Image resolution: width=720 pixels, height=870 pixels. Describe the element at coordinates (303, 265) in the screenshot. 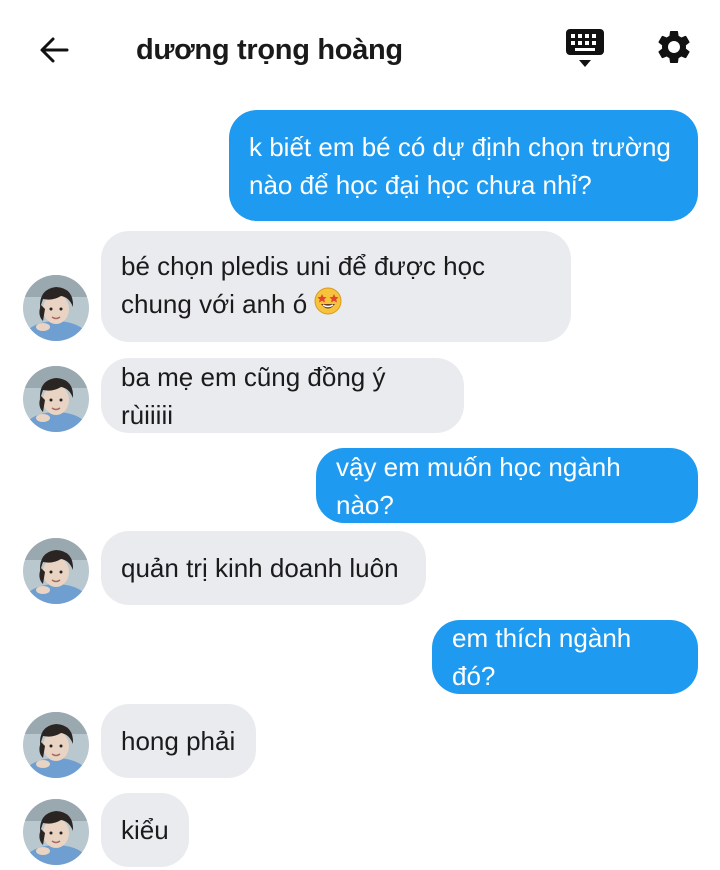

I see `message-text-line: bé chọn pledis uni để được học` at that location.